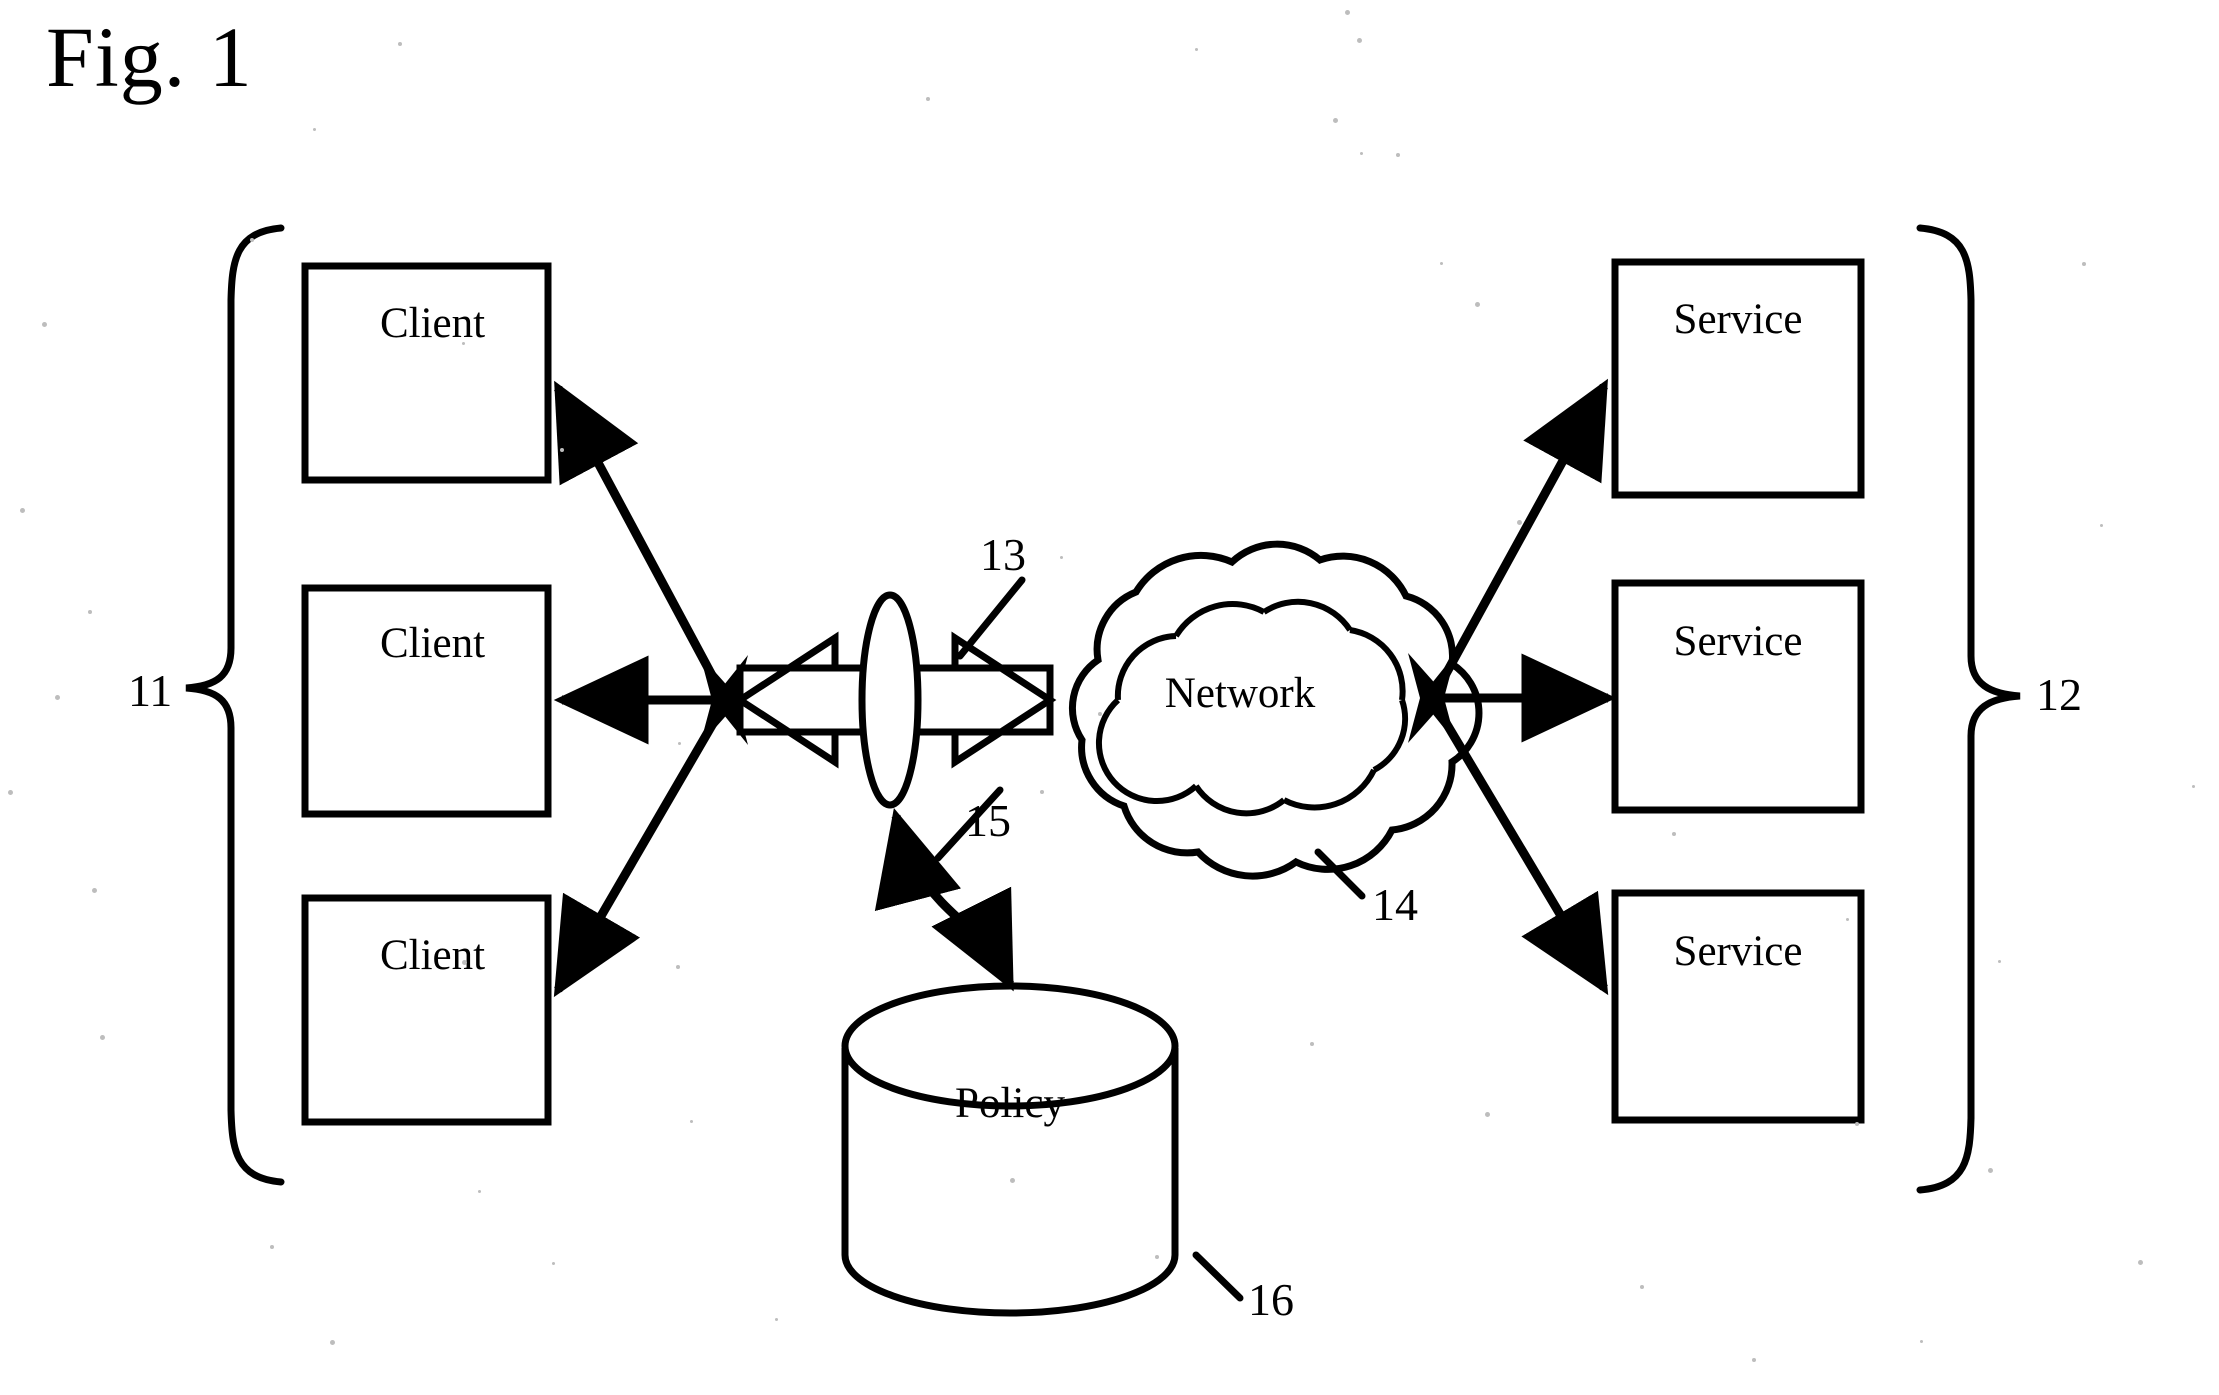 The width and height of the screenshot is (2219, 1395). What do you see at coordinates (432, 323) in the screenshot?
I see `client-box-1-label: Client` at bounding box center [432, 323].